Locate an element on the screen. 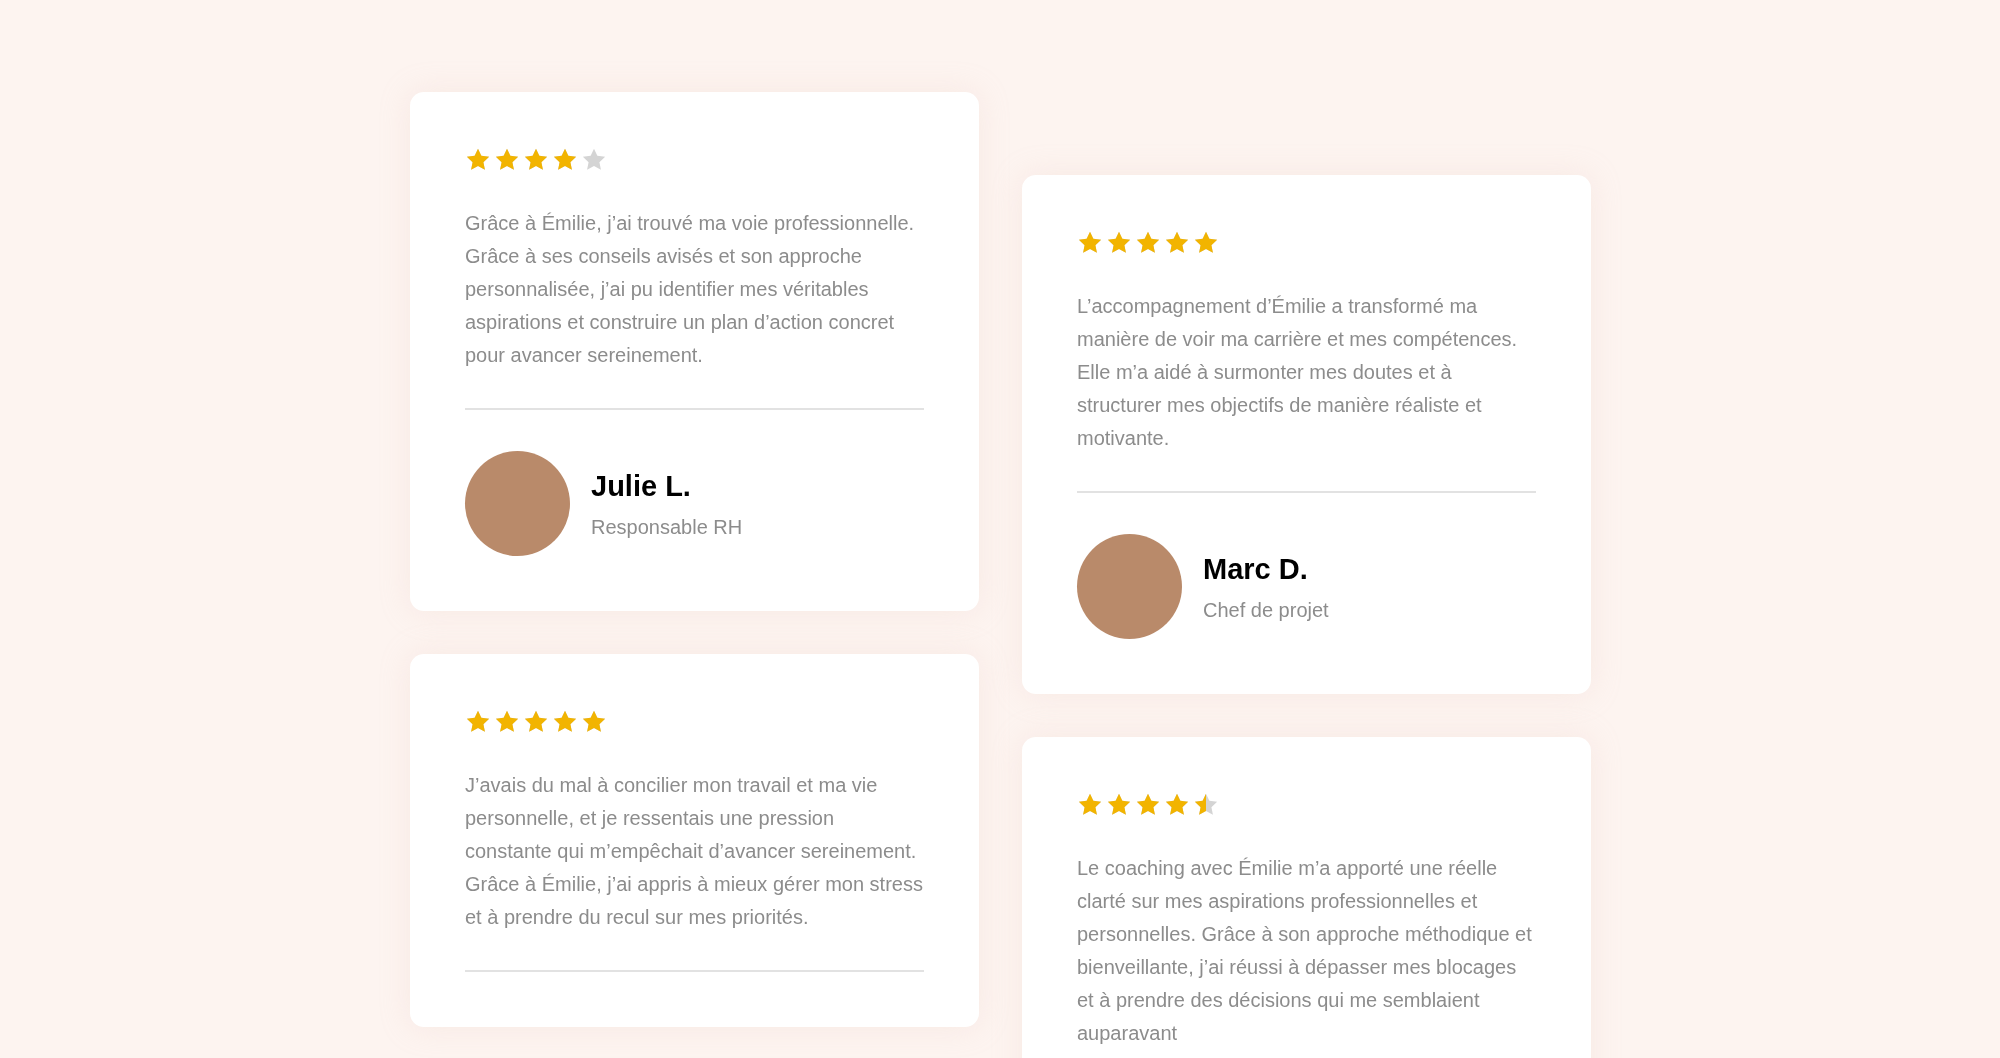 This screenshot has height=1058, width=2000. author-role: Responsable RH is located at coordinates (667, 528).